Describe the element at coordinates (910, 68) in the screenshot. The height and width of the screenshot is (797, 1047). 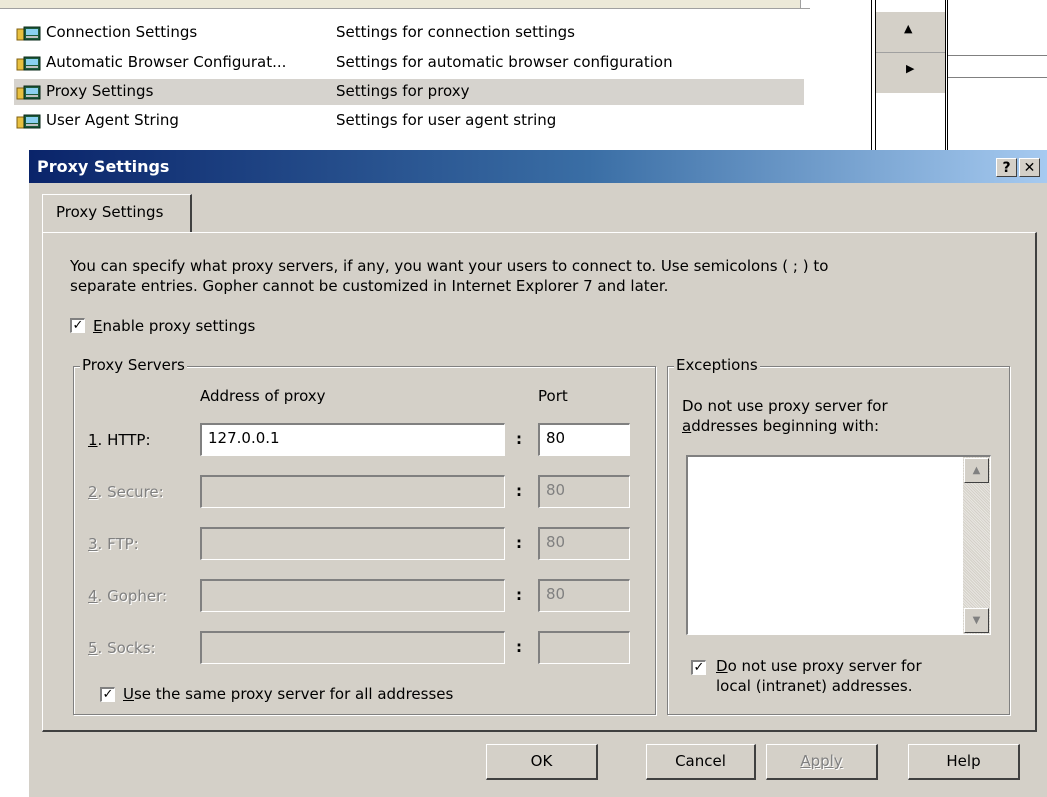
I see `right-arrow-icon: ▶` at that location.